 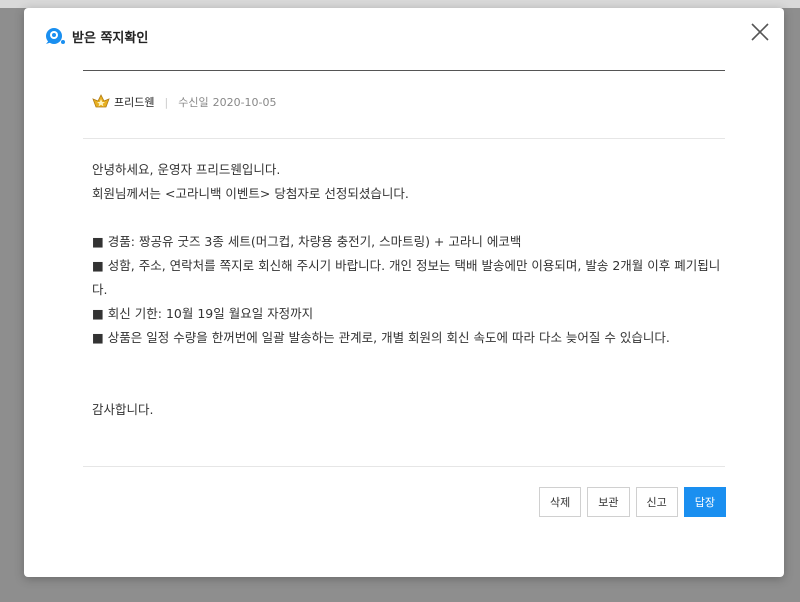 What do you see at coordinates (186, 169) in the screenshot?
I see `message-line: 안녕하세요, 운영자 프리드웬입니다.` at bounding box center [186, 169].